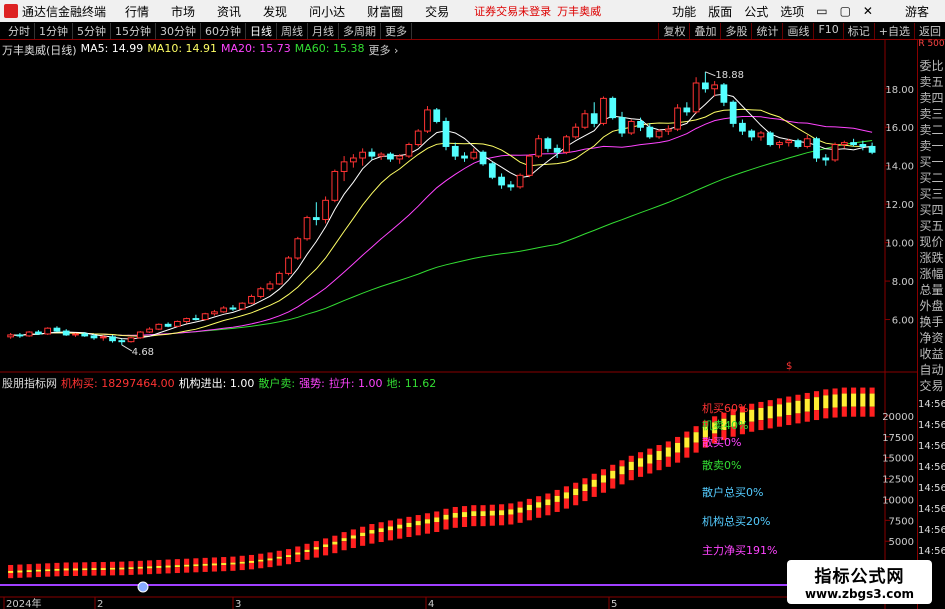 The height and width of the screenshot is (609, 945). I want to click on menu-ask: 问小达, so click(327, 11).